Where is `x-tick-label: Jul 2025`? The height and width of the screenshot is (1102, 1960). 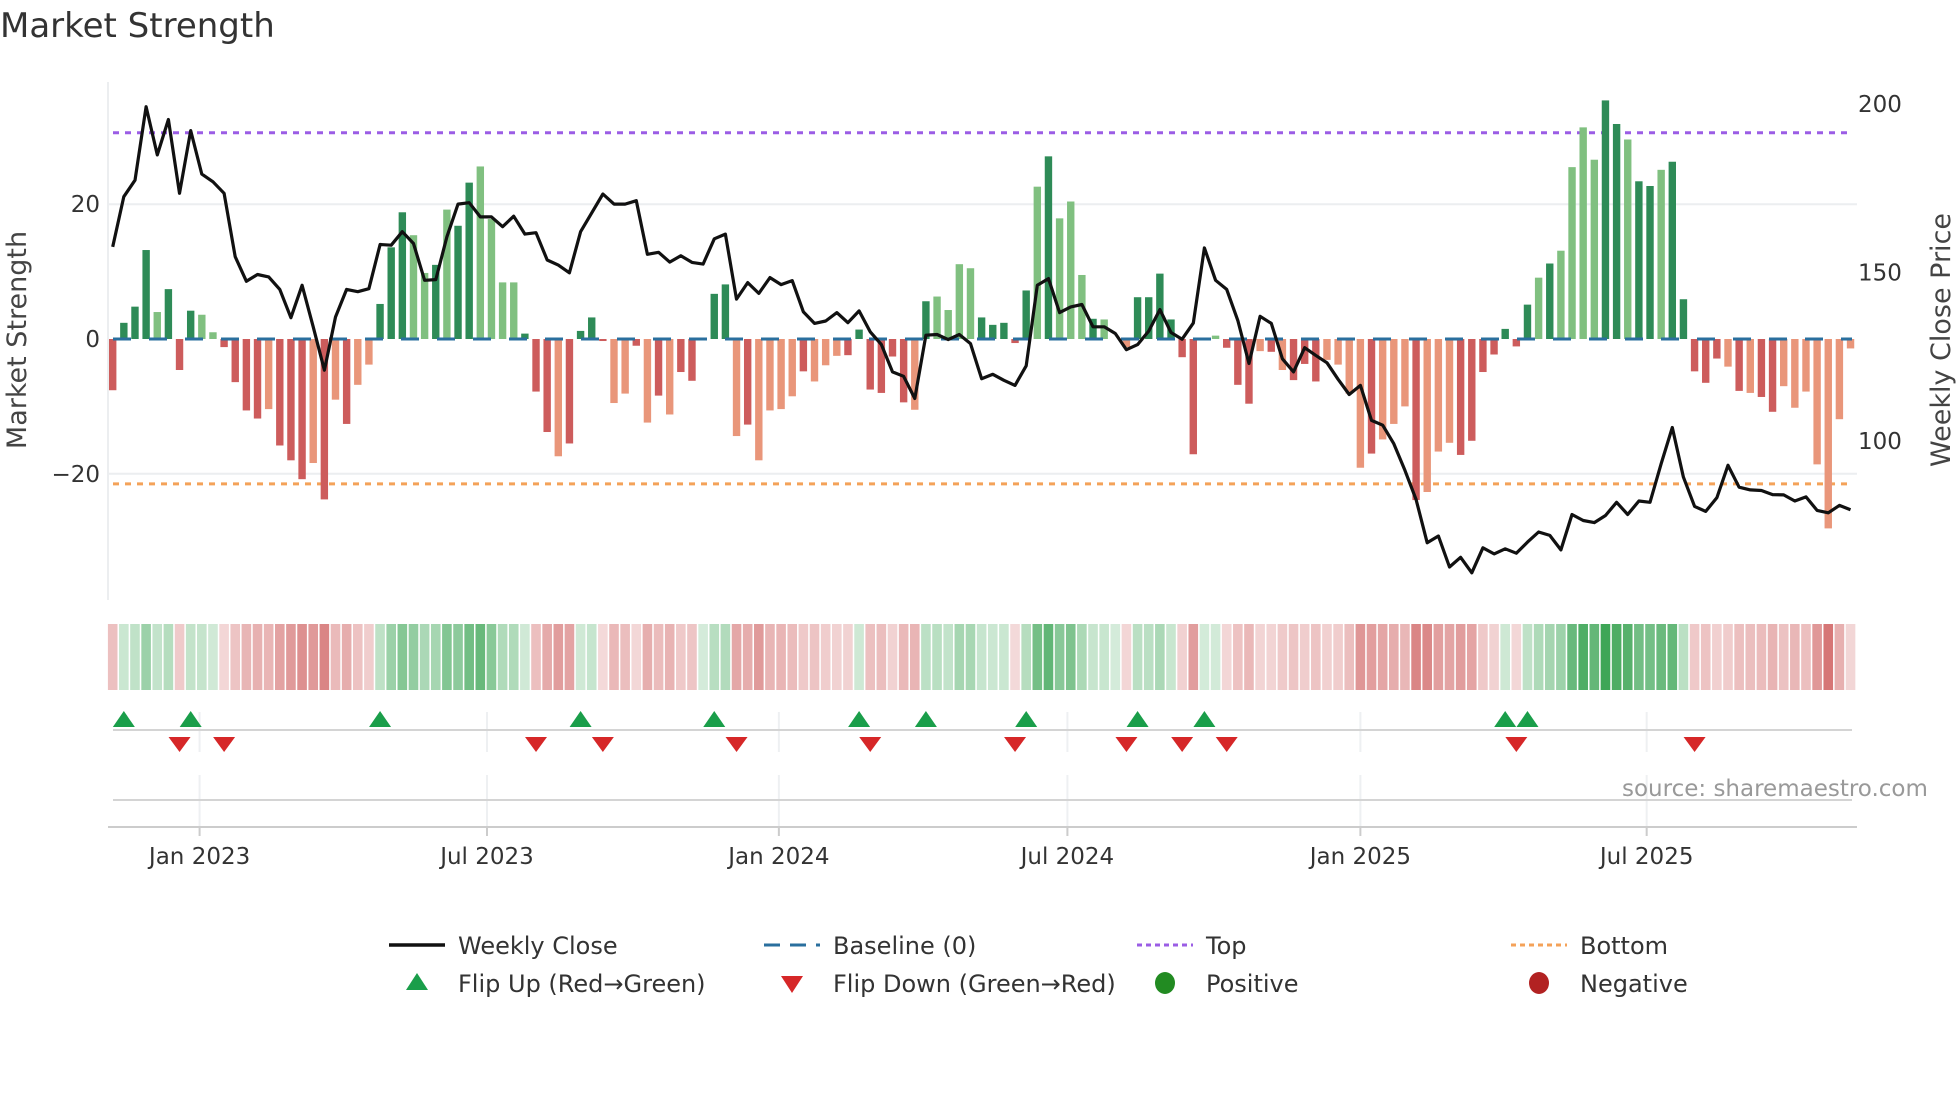
x-tick-label: Jul 2025 is located at coordinates (1646, 857).